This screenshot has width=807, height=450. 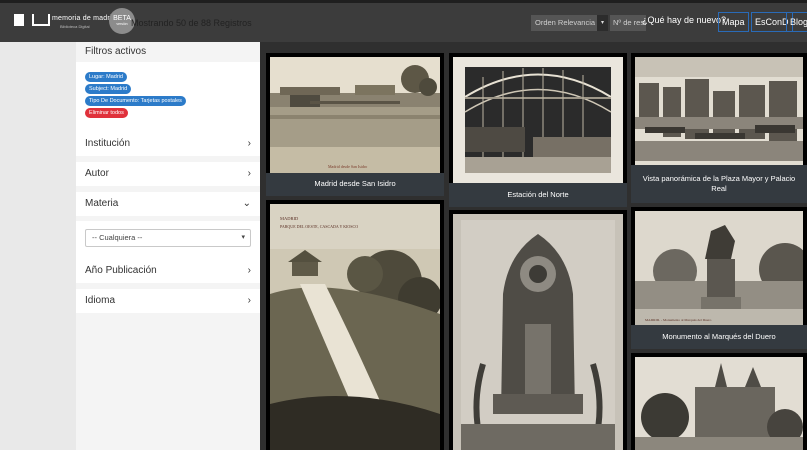 What do you see at coordinates (116, 51) in the screenshot?
I see `active-filters-title: Filtros activos` at bounding box center [116, 51].